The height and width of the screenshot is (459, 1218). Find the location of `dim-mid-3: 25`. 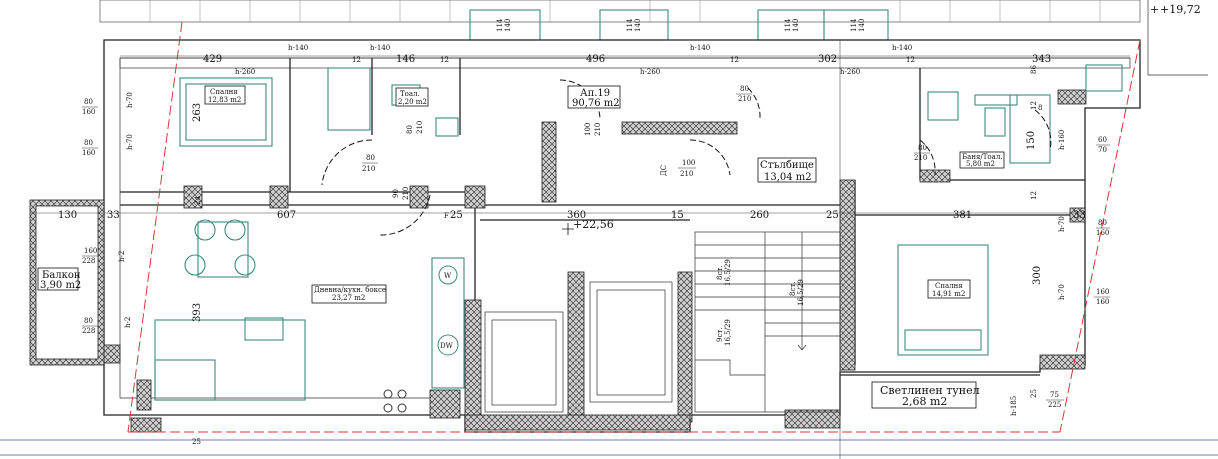

dim-mid-3: 25 is located at coordinates (456, 215).